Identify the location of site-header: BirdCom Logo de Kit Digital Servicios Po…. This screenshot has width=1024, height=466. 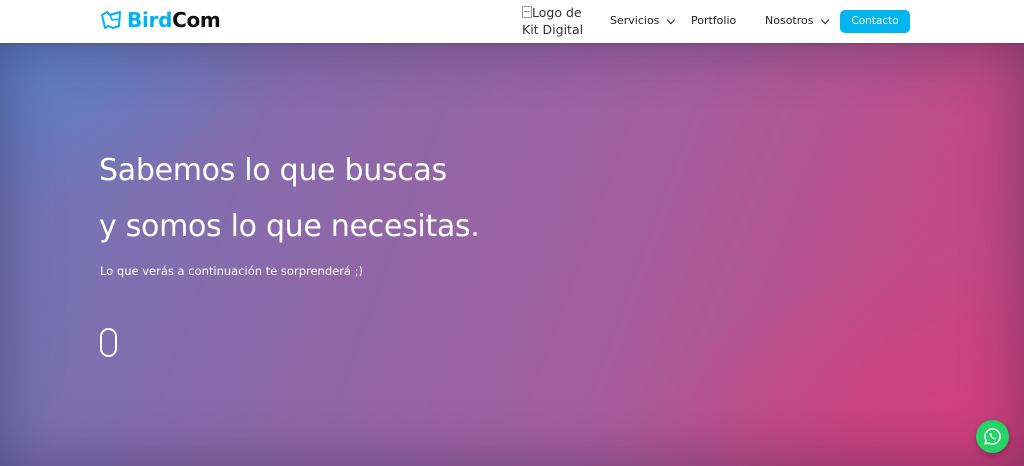
(512, 21).